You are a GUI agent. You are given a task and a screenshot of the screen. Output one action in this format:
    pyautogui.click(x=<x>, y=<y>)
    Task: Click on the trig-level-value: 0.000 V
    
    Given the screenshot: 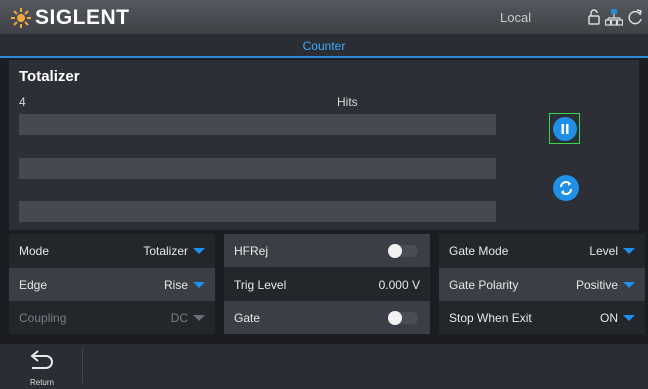 What is the action you would take?
    pyautogui.click(x=399, y=285)
    